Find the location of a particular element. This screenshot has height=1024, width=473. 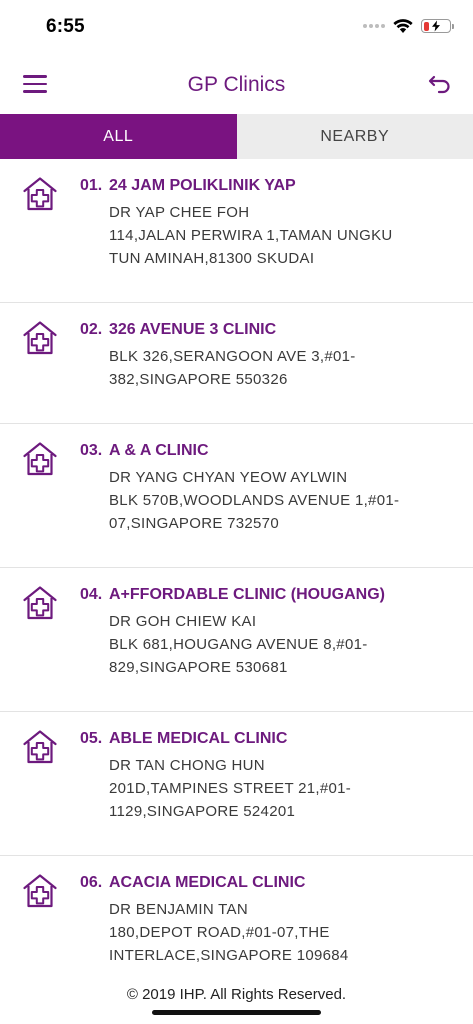

battery-charging-icon is located at coordinates (437, 26).